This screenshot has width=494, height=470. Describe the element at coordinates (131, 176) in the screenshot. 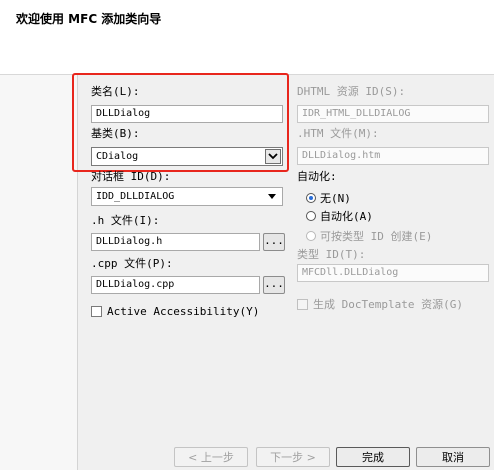

I see `dialog-id-label: 对话框 ID(D):` at that location.